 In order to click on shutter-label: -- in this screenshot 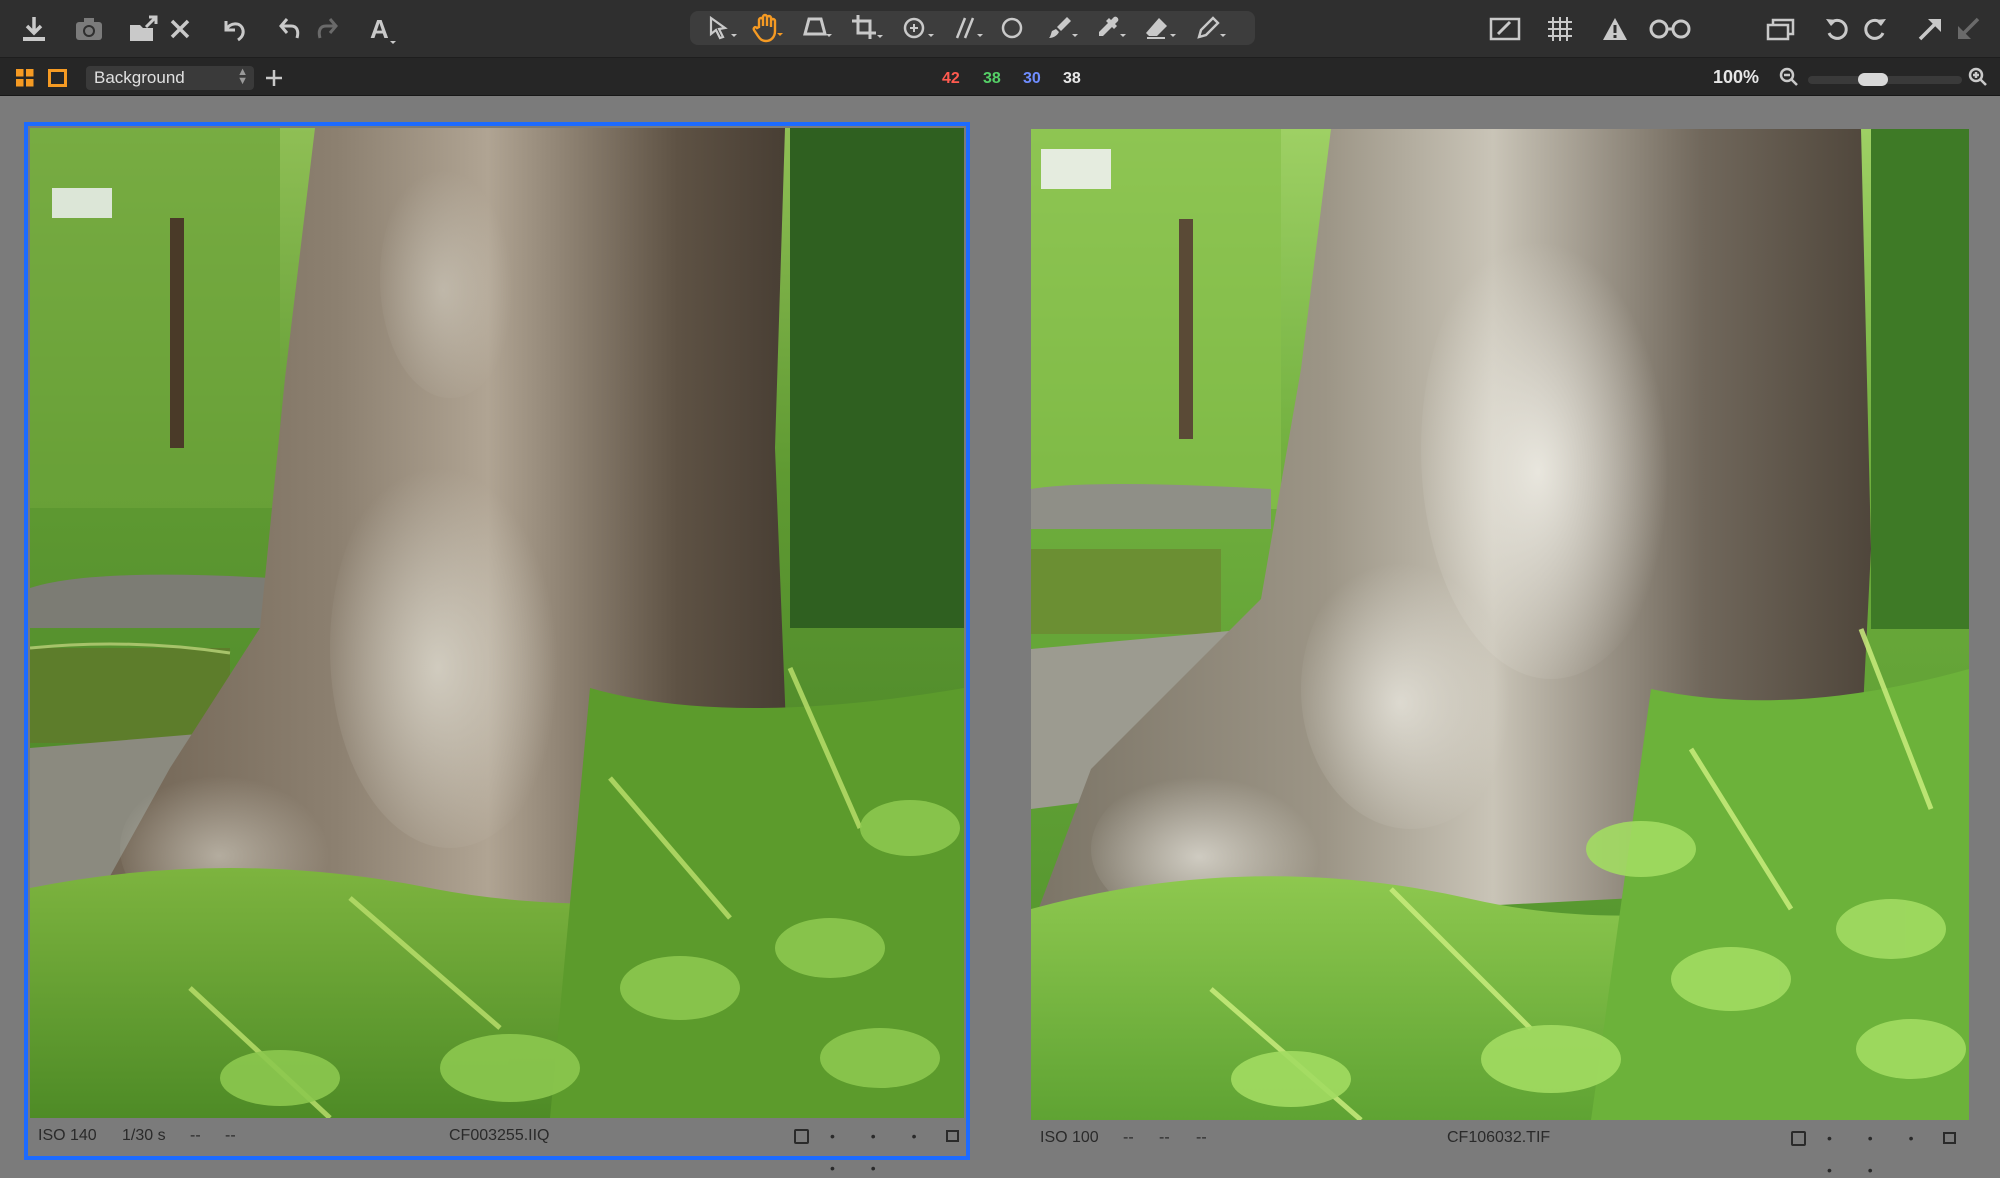, I will do `click(1128, 1137)`.